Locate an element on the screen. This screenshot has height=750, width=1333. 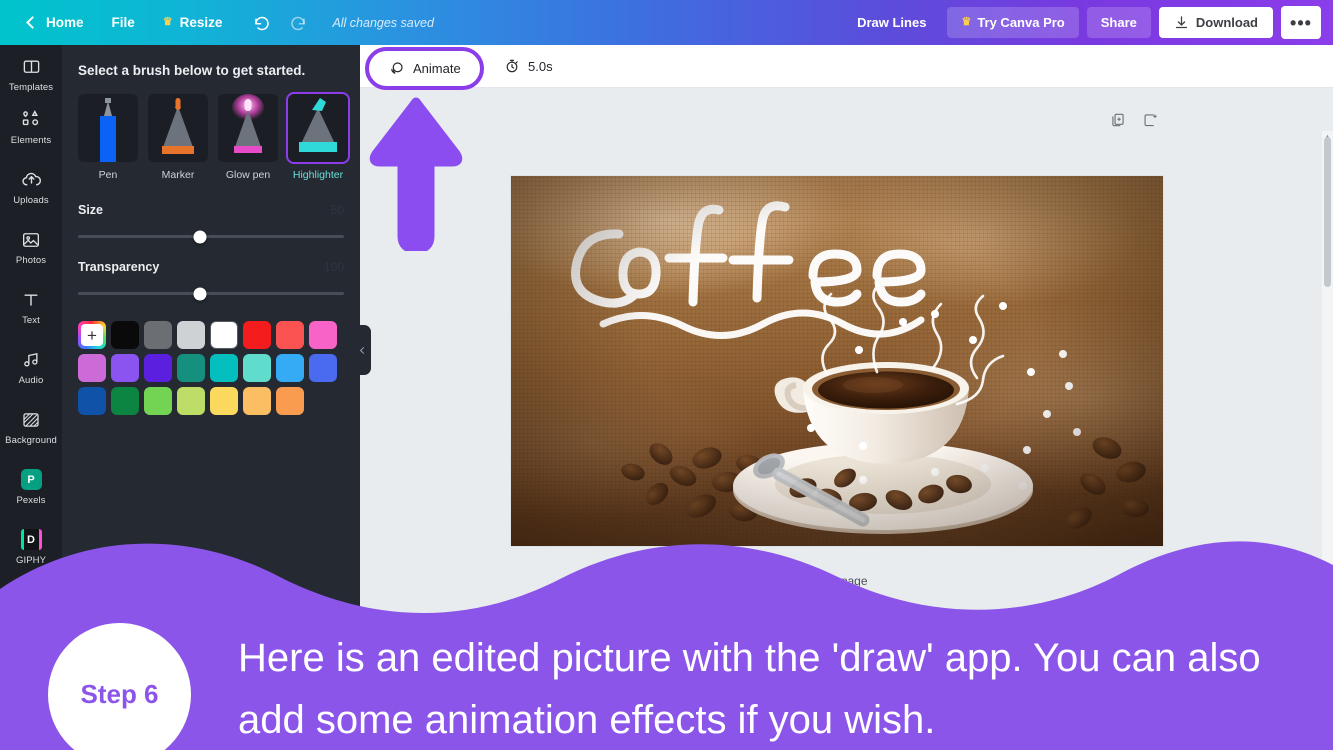
resize-button: ♛ Resize is located at coordinates (193, 22).